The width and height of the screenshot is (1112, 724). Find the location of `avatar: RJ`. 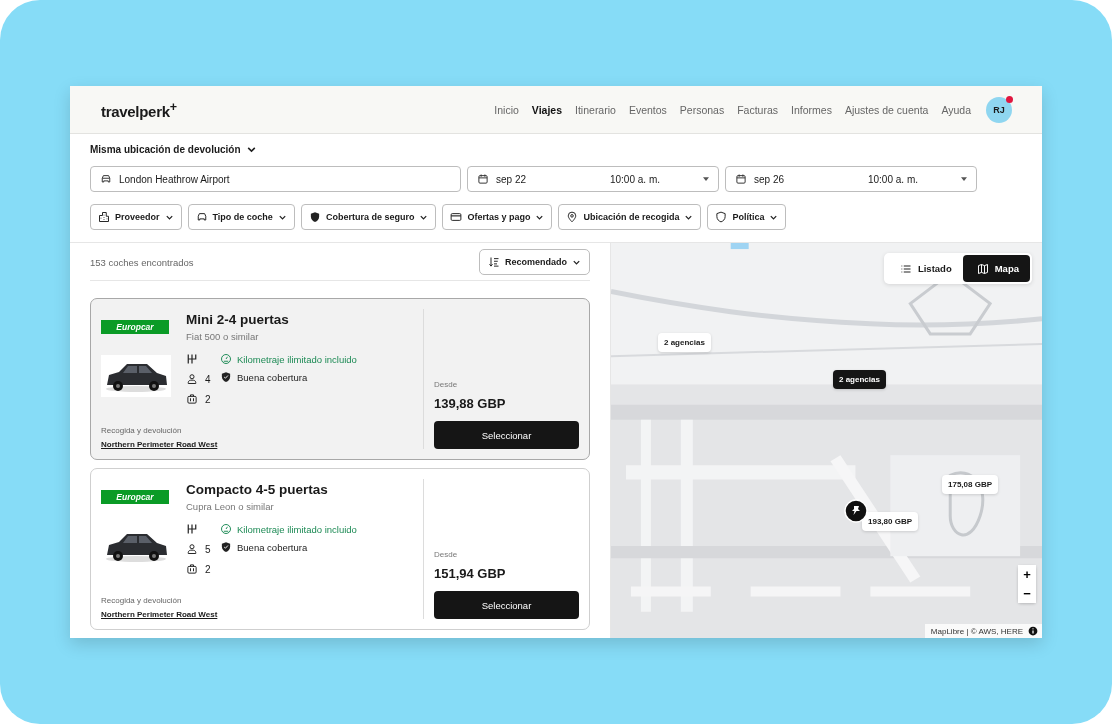

avatar: RJ is located at coordinates (999, 109).